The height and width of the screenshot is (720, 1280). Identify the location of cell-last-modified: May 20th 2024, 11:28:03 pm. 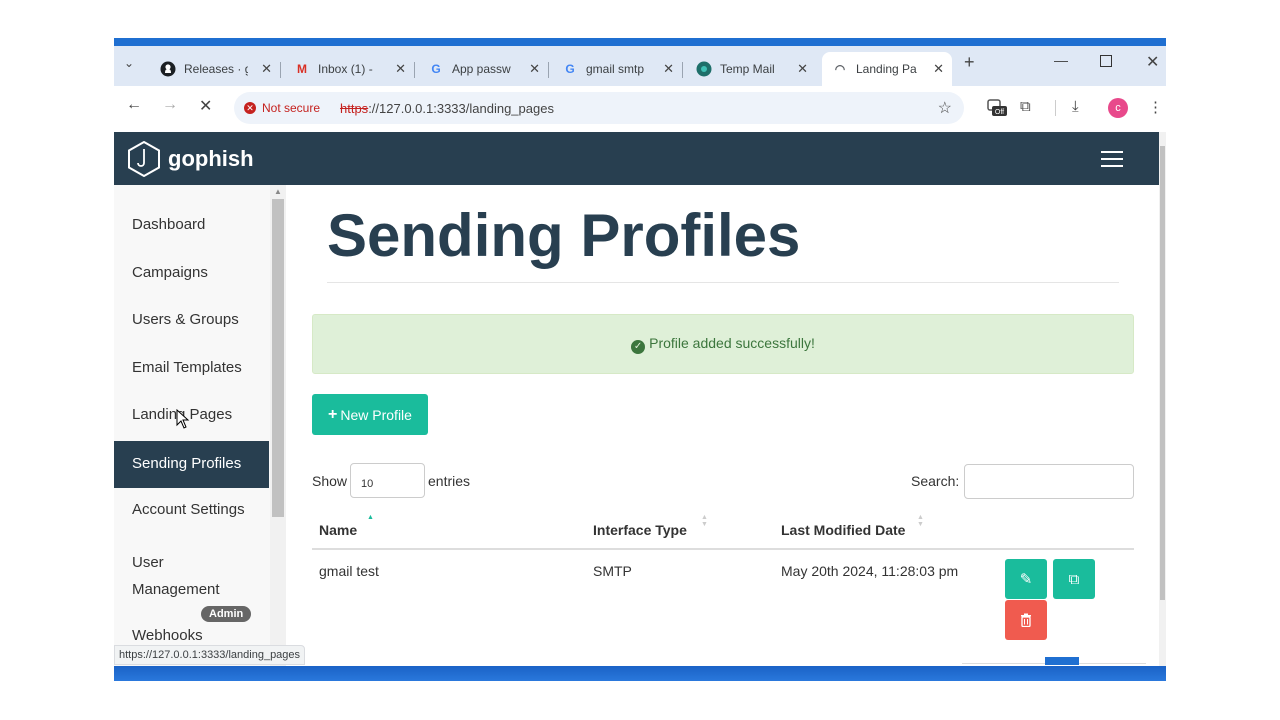
(870, 571).